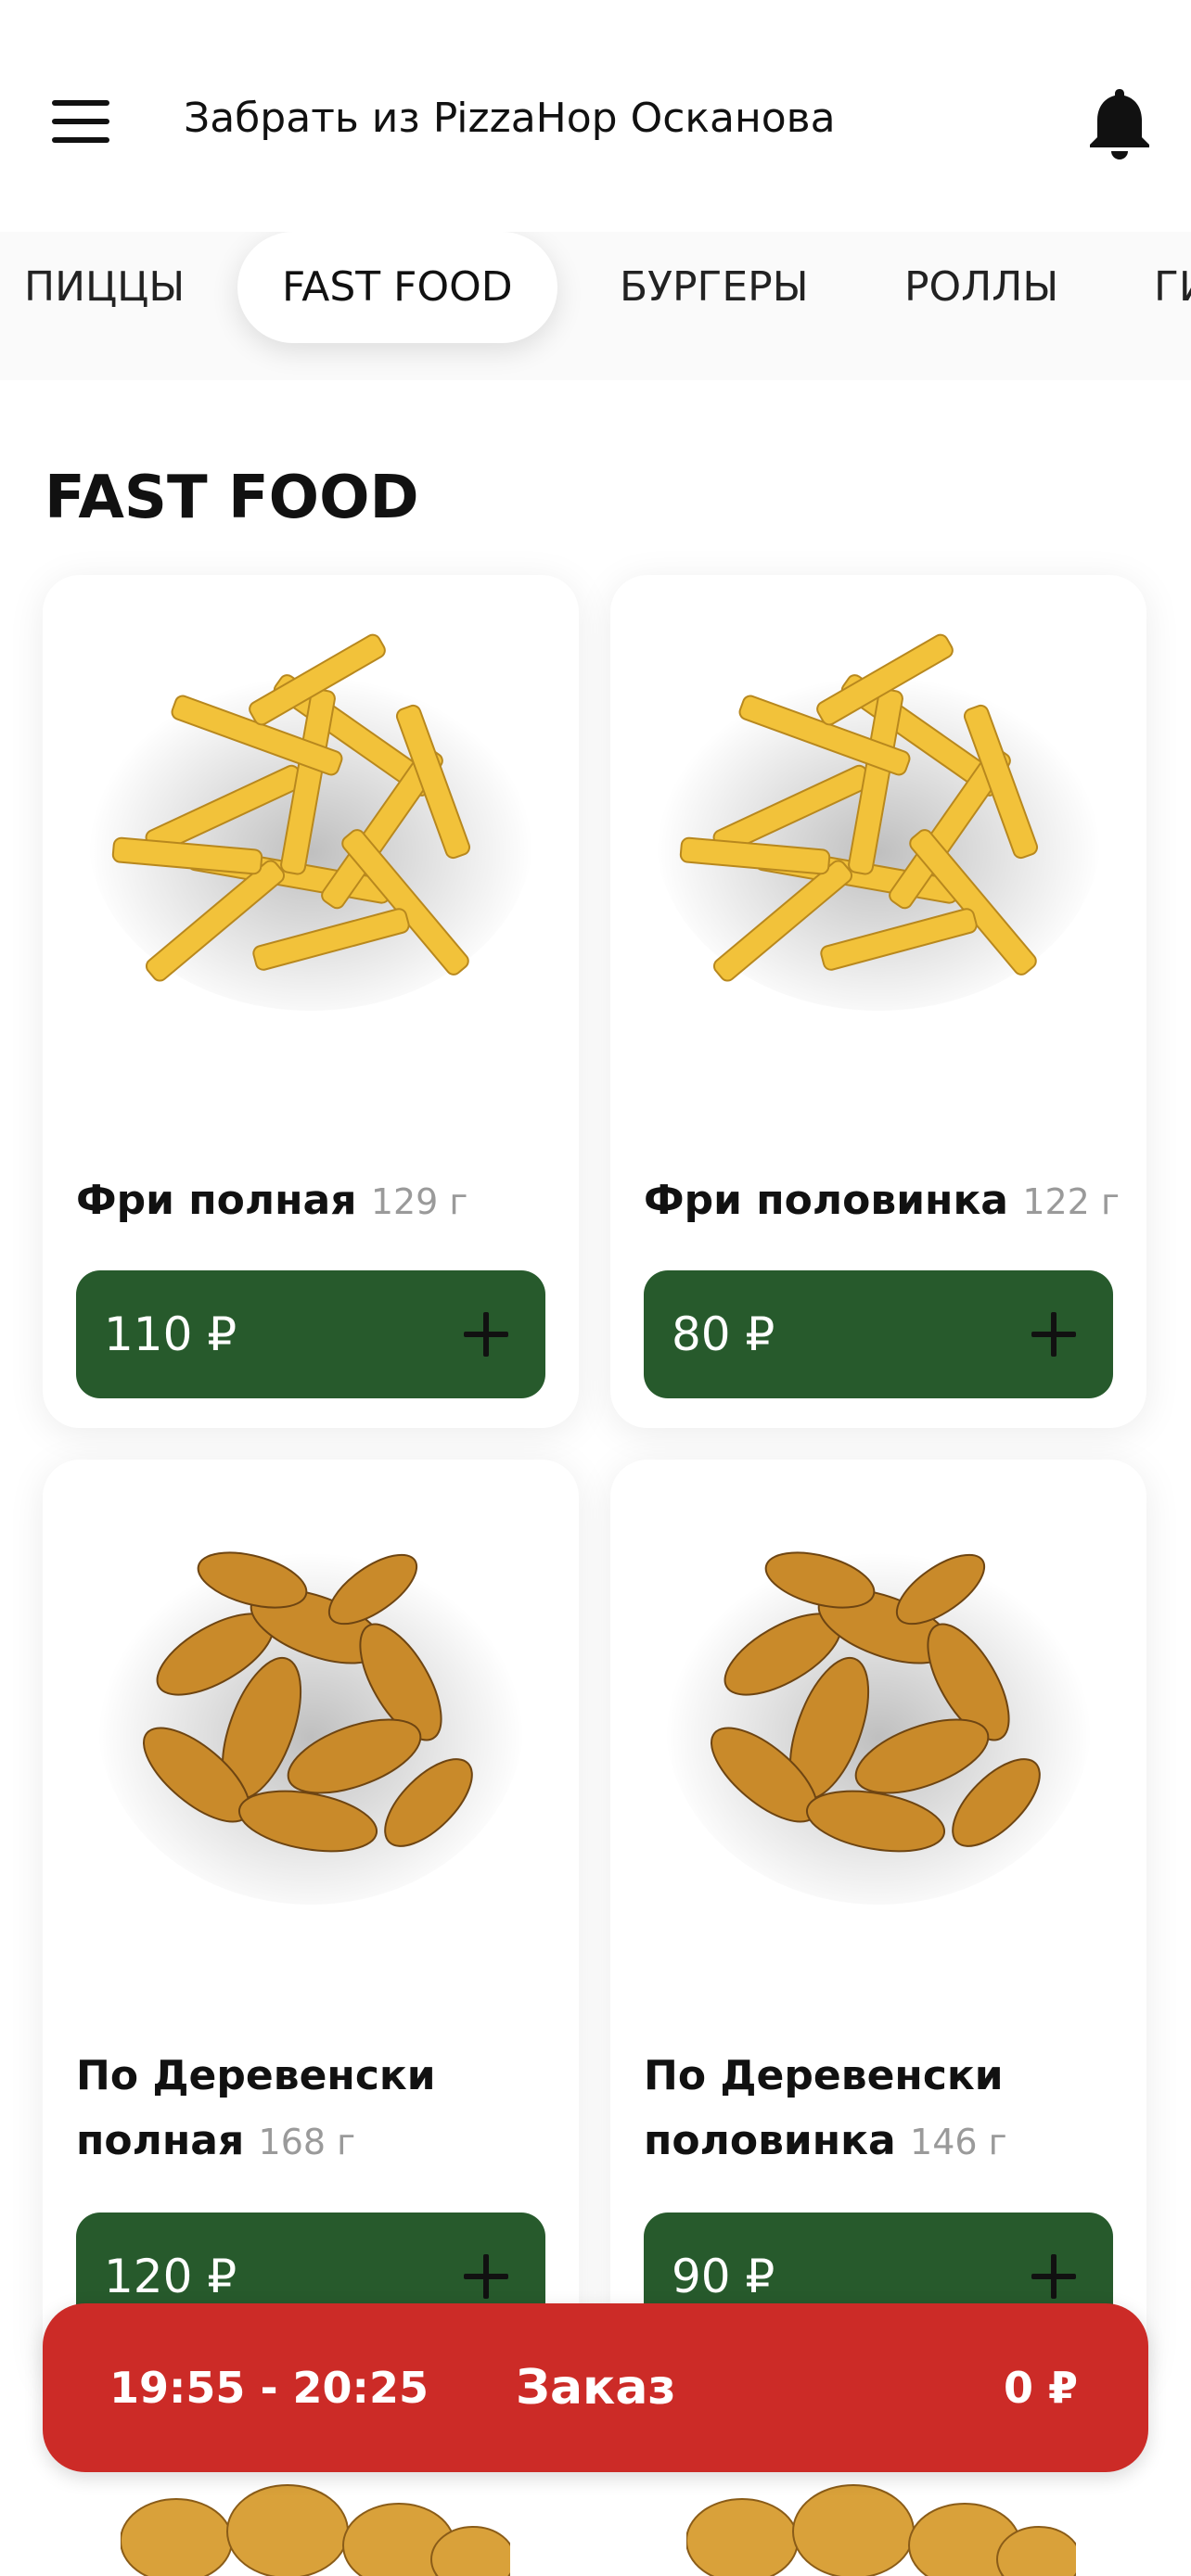 The height and width of the screenshot is (2576, 1191). I want to click on product-title: Фри полная, so click(216, 1200).